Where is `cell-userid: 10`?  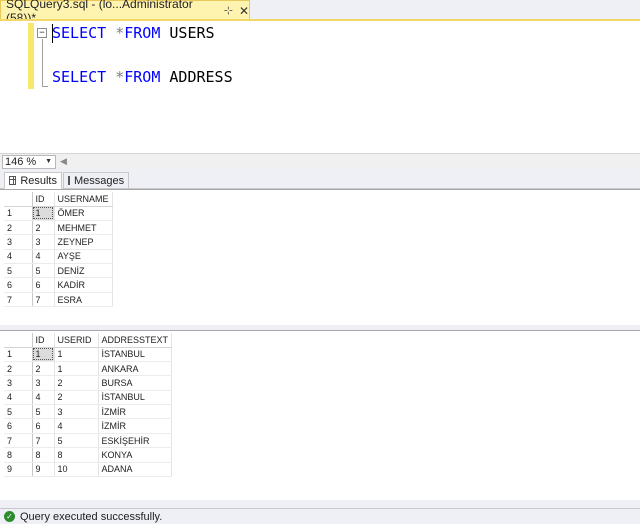
cell-userid: 10 is located at coordinates (76, 470).